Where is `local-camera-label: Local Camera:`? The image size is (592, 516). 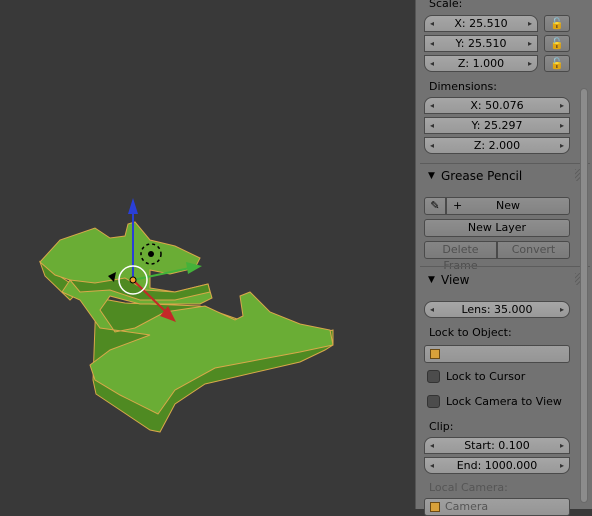
local-camera-label: Local Camera: is located at coordinates (468, 487).